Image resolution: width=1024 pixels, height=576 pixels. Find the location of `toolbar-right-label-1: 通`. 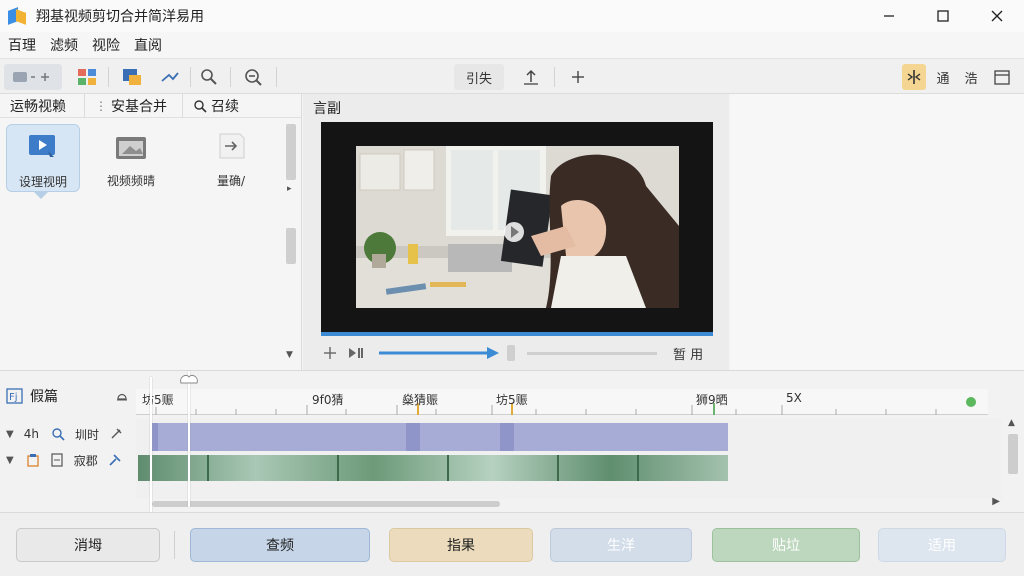

toolbar-right-label-1: 通 is located at coordinates (943, 79).